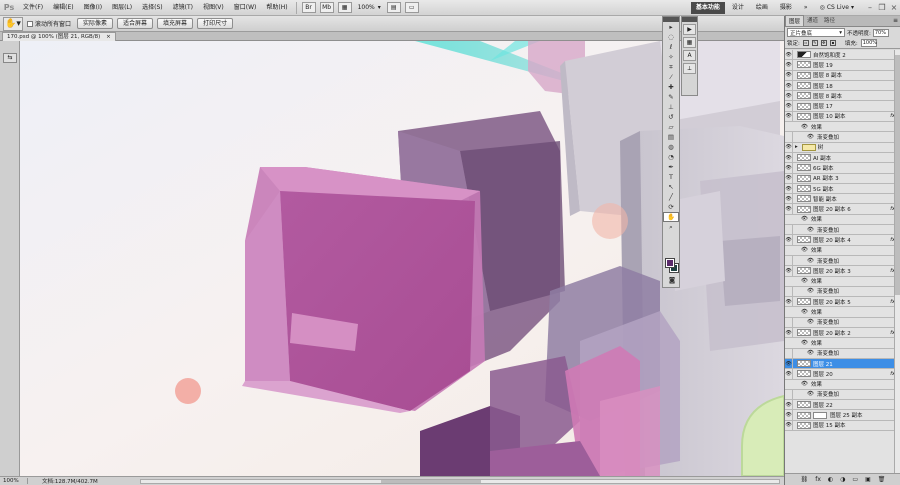  What do you see at coordinates (672, 280) in the screenshot?
I see `quick-mask-icon: ◙` at bounding box center [672, 280].